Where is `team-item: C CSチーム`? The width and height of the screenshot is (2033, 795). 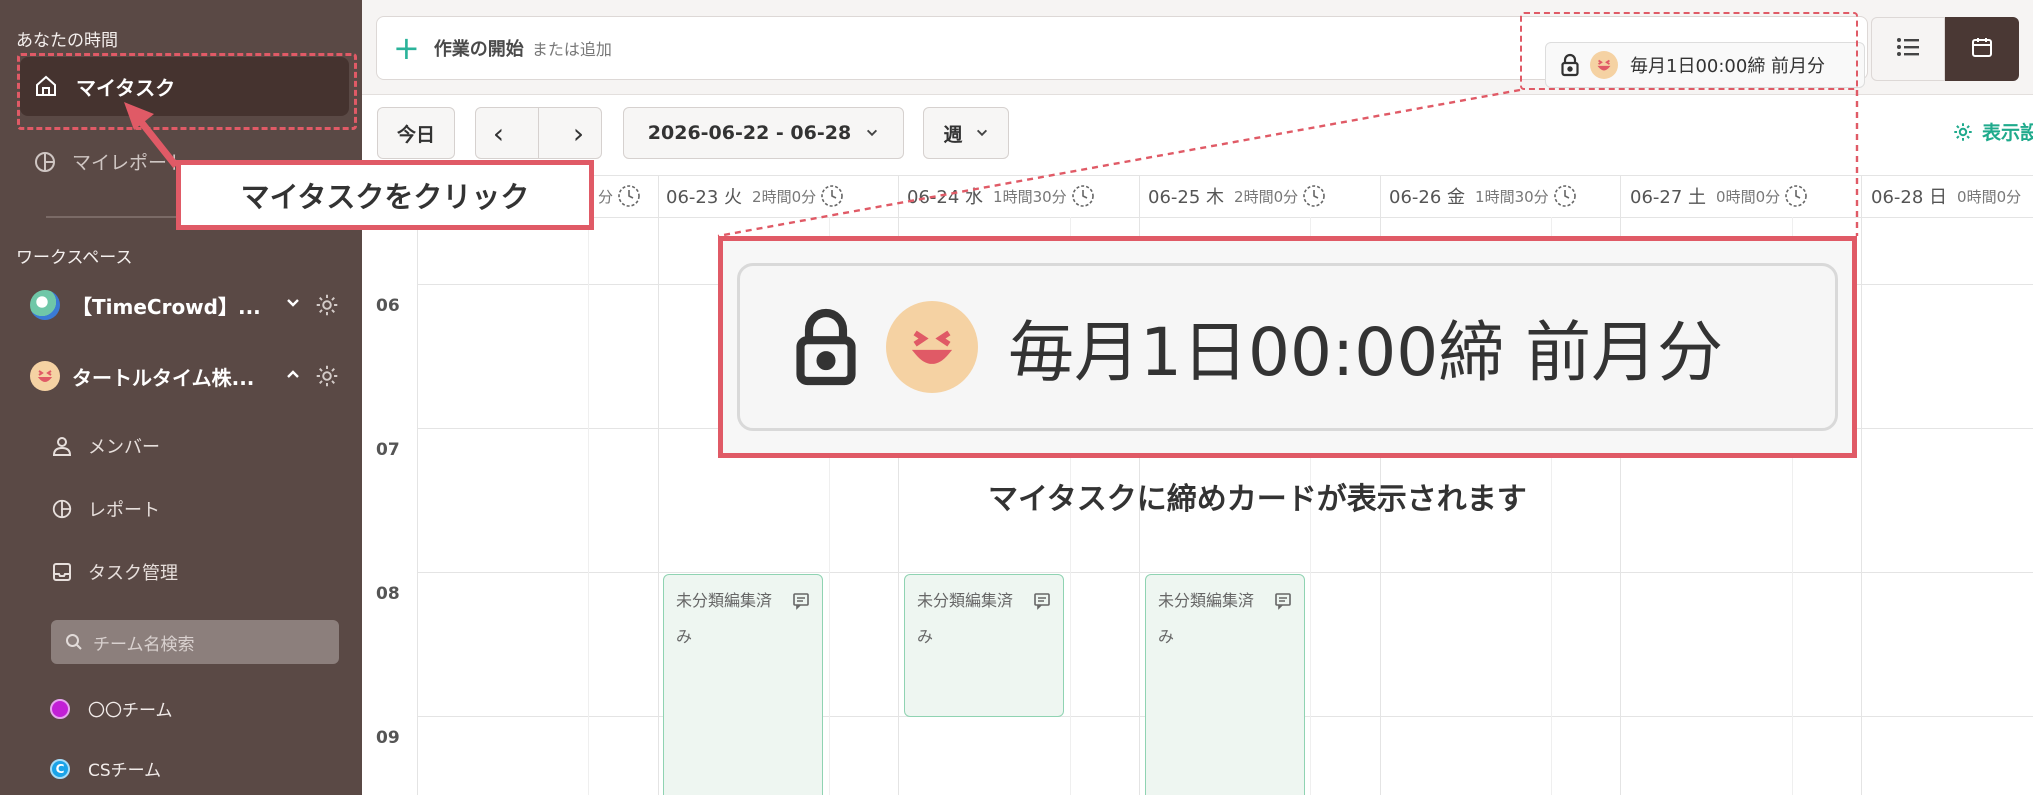 team-item: C CSチーム is located at coordinates (105, 768).